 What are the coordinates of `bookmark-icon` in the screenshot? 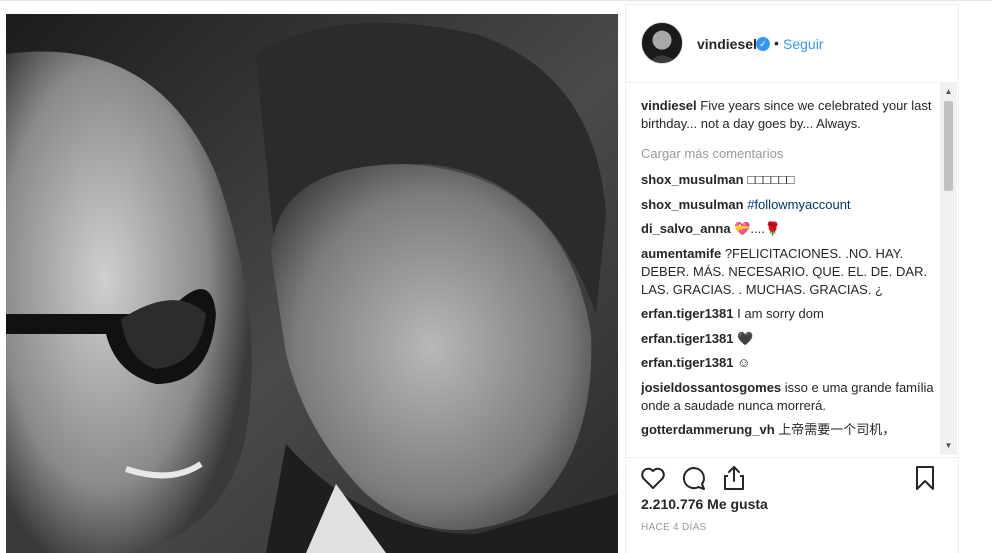 It's located at (925, 478).